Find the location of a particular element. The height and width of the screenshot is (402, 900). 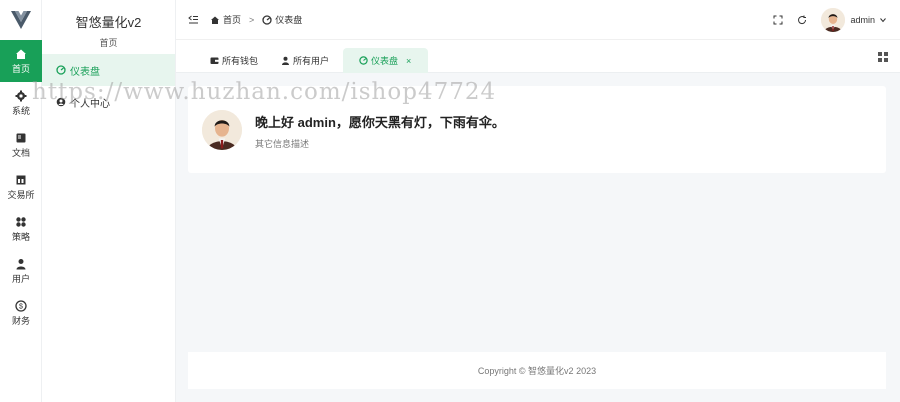

vue-logo-icon is located at coordinates (21, 20).